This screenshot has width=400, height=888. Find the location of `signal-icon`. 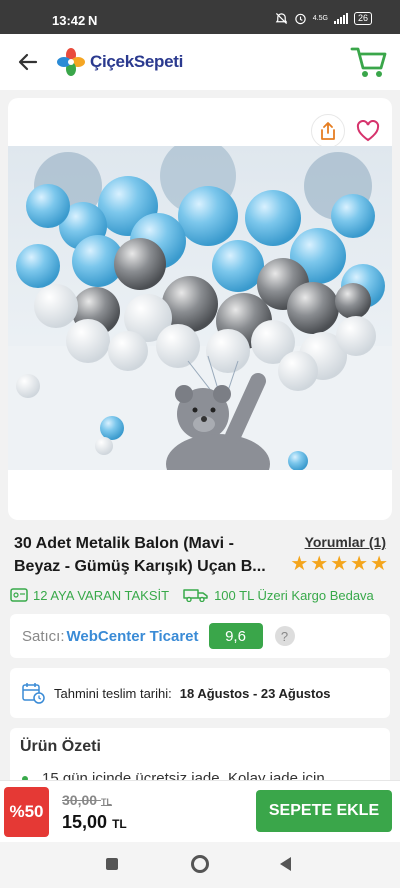

signal-icon is located at coordinates (340, 18).